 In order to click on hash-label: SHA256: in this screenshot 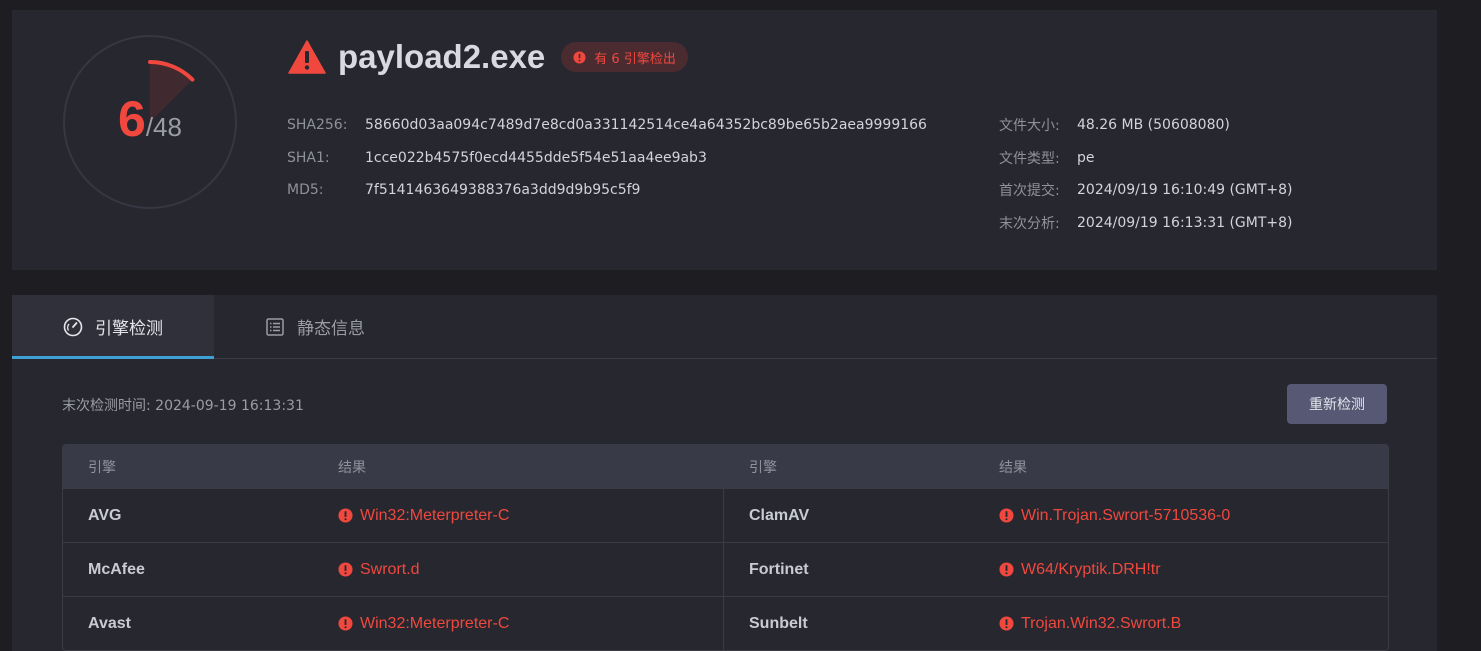, I will do `click(317, 125)`.